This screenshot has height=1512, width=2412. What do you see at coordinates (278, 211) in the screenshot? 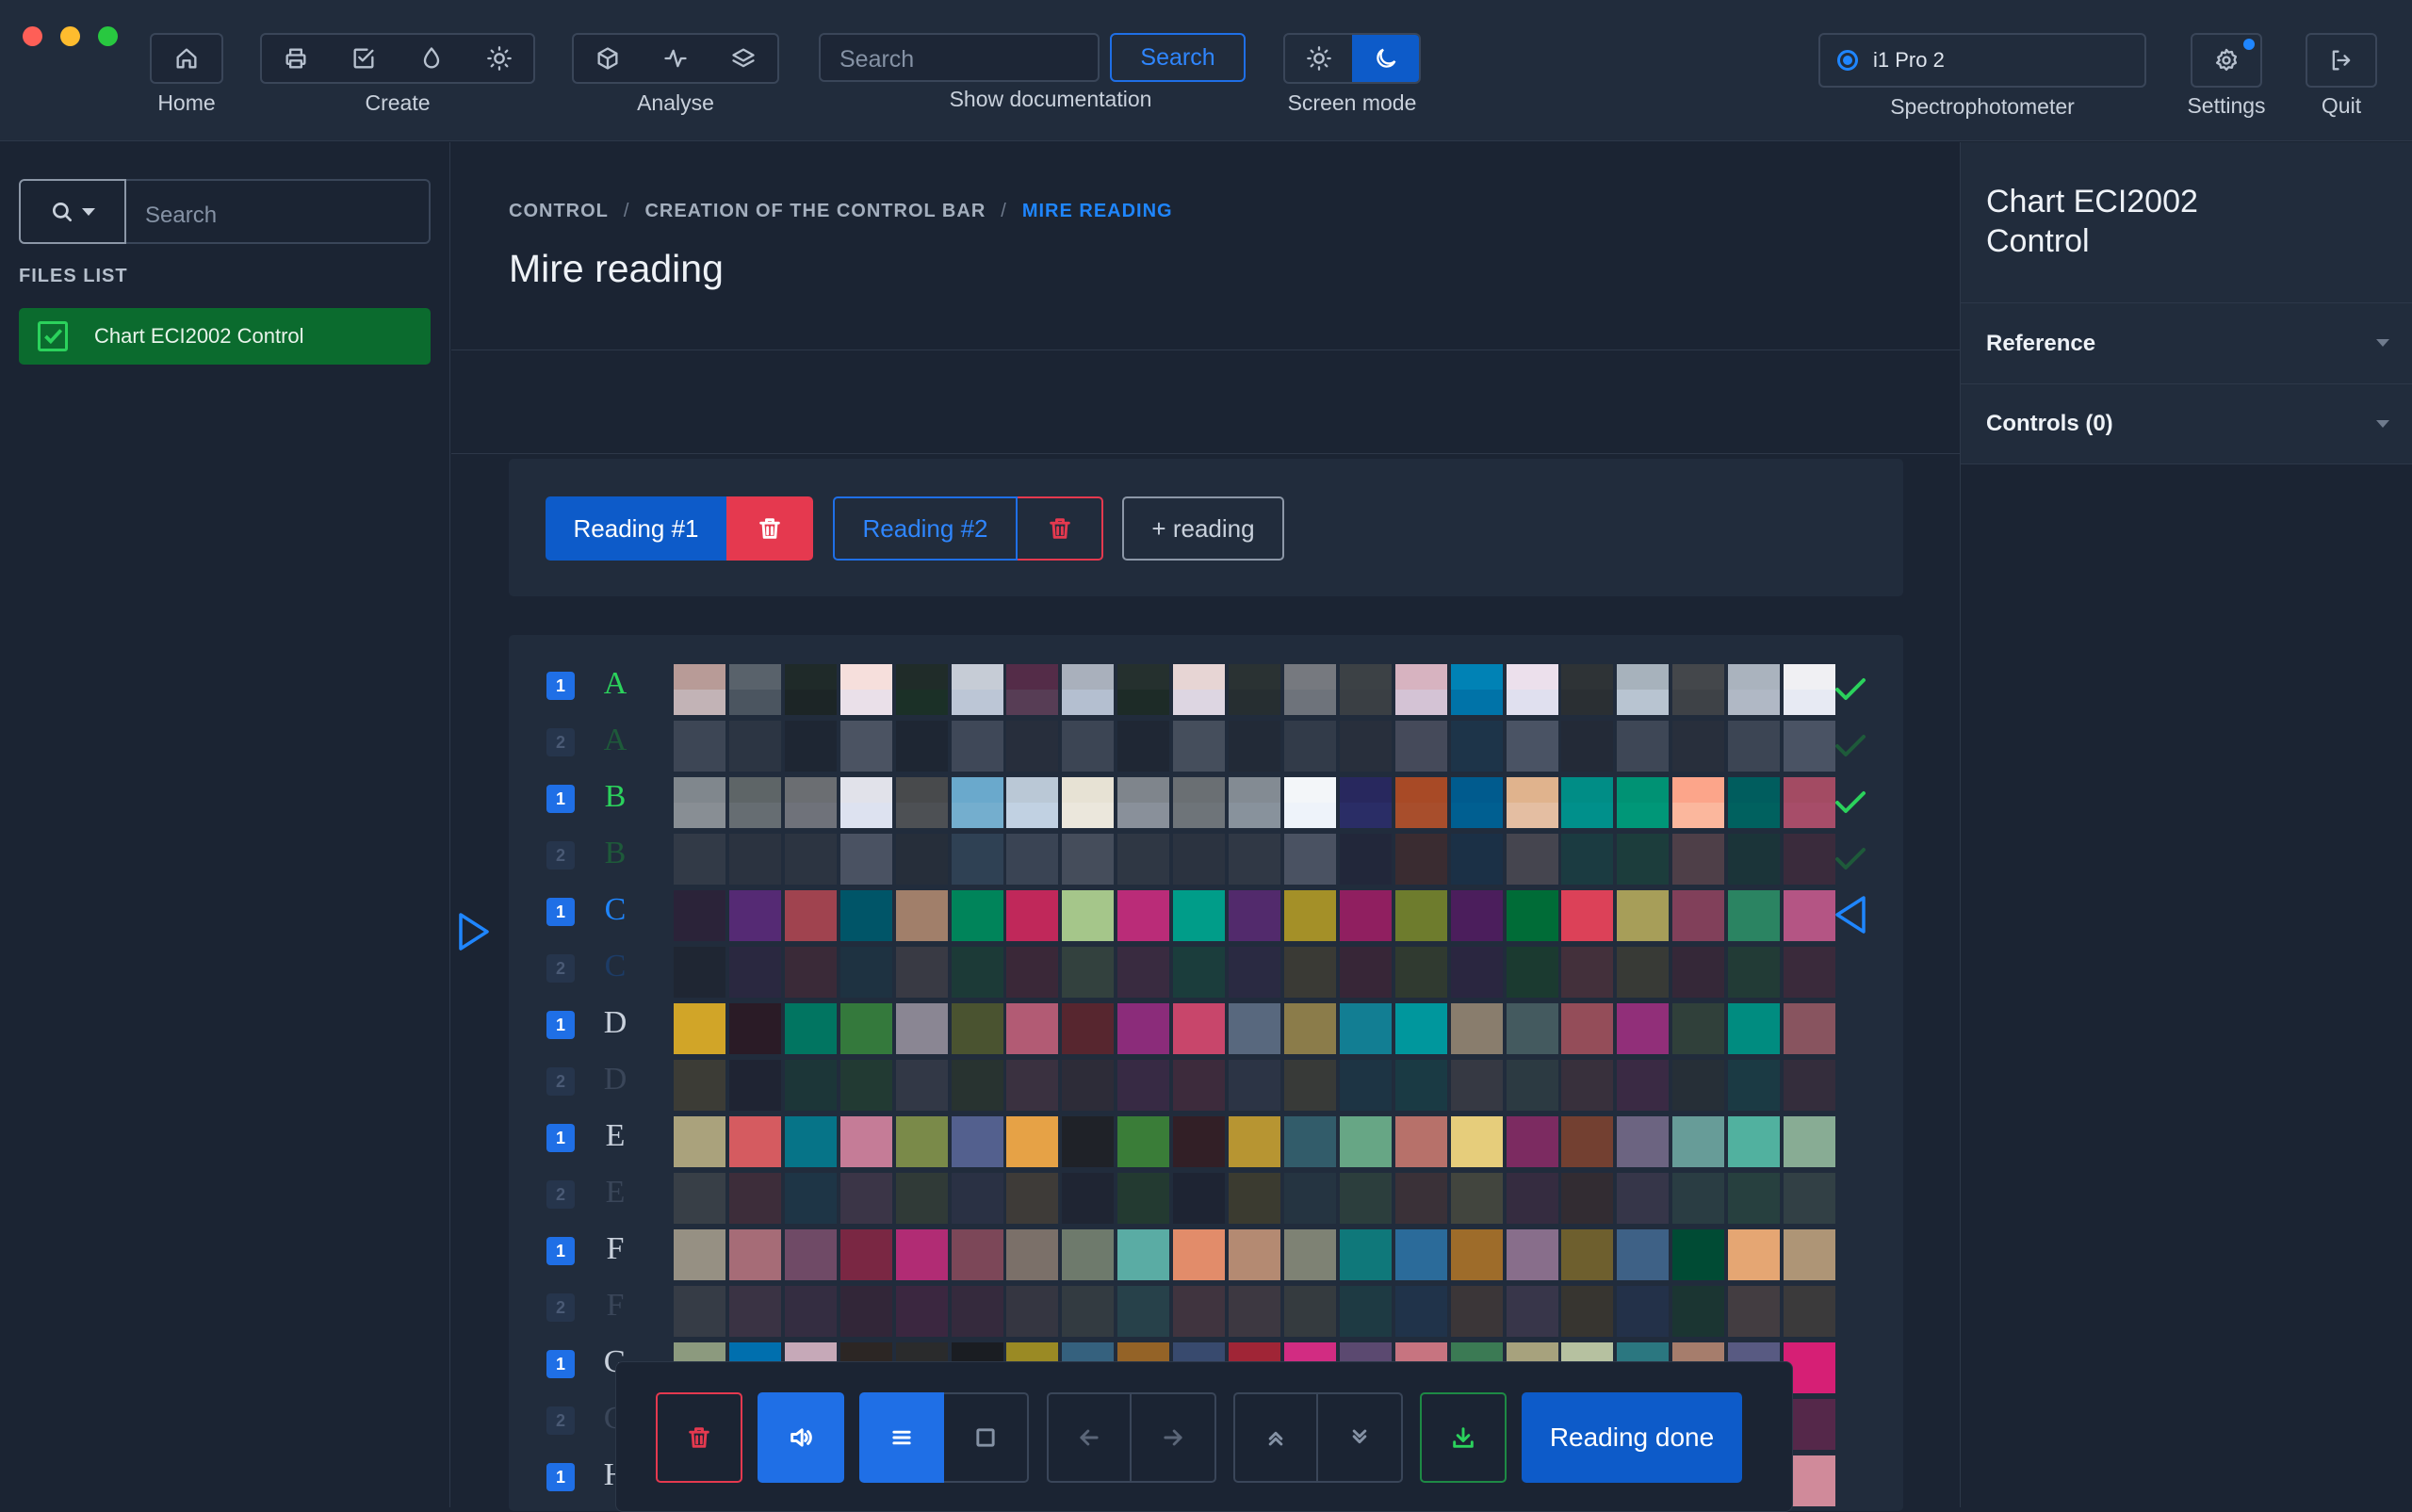
I see `file-search-input: Search` at bounding box center [278, 211].